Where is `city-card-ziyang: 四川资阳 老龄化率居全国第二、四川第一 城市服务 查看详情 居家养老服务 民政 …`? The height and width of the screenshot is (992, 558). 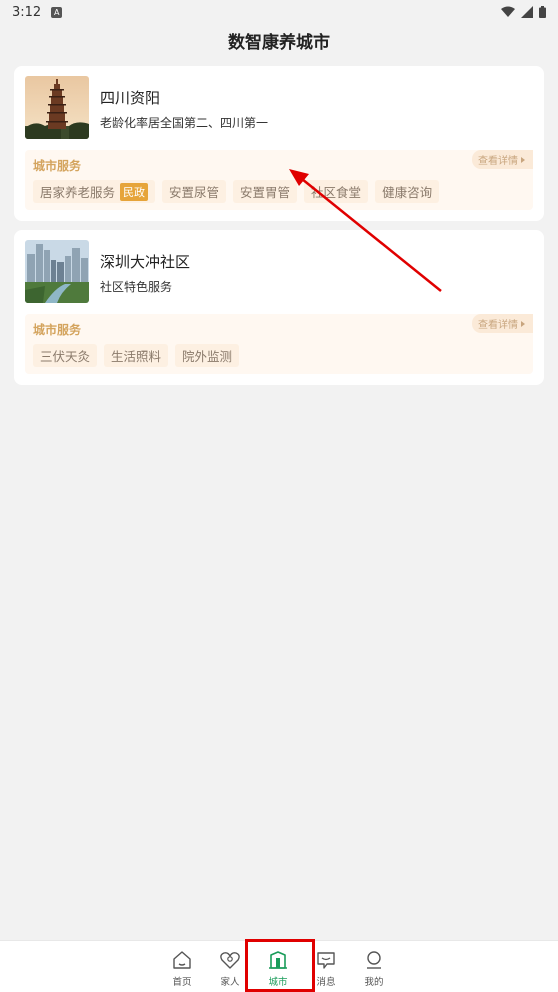 city-card-ziyang: 四川资阳 老龄化率居全国第二、四川第一 城市服务 查看详情 居家养老服务 民政 … is located at coordinates (279, 143).